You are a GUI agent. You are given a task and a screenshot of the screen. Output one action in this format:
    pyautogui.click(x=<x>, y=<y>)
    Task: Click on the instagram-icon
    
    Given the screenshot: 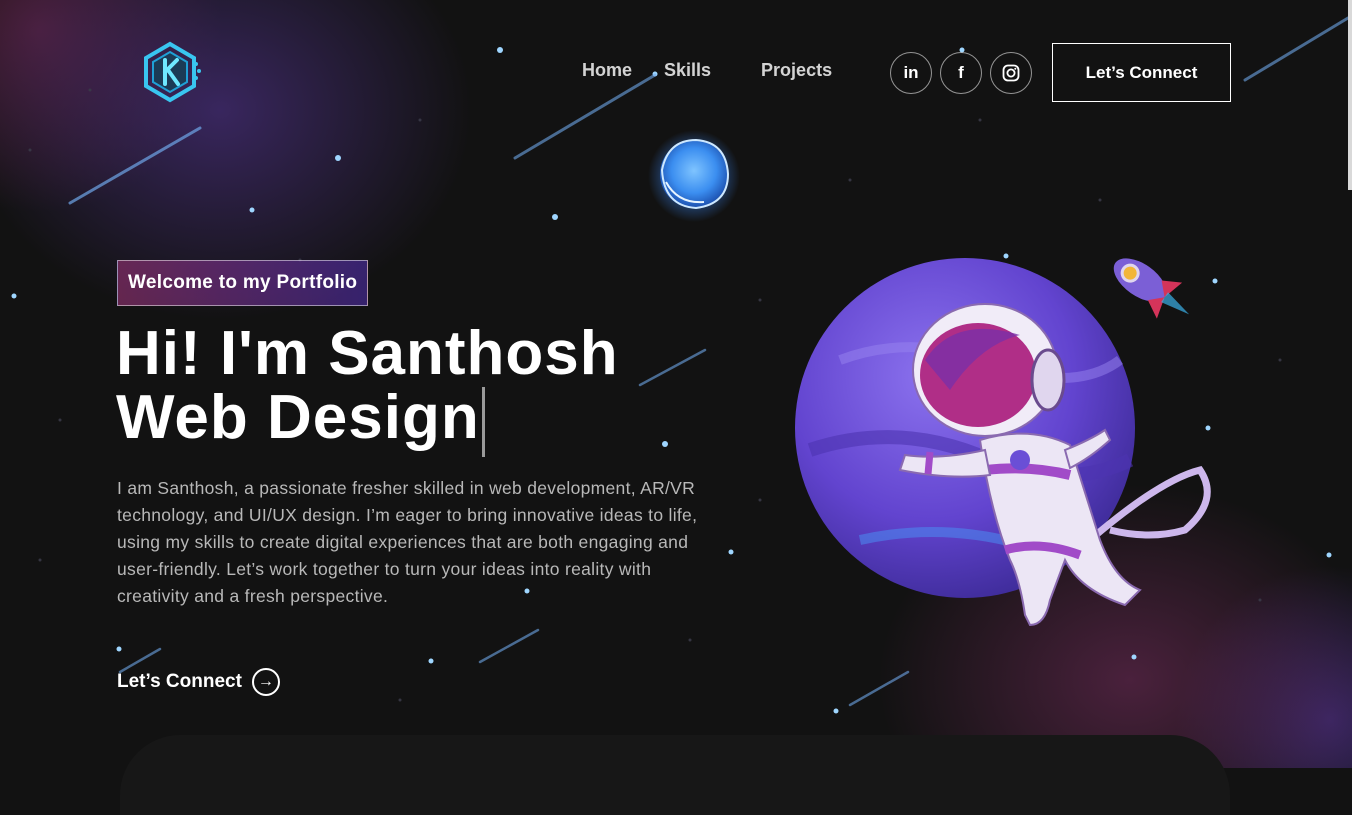 What is the action you would take?
    pyautogui.click(x=1011, y=73)
    